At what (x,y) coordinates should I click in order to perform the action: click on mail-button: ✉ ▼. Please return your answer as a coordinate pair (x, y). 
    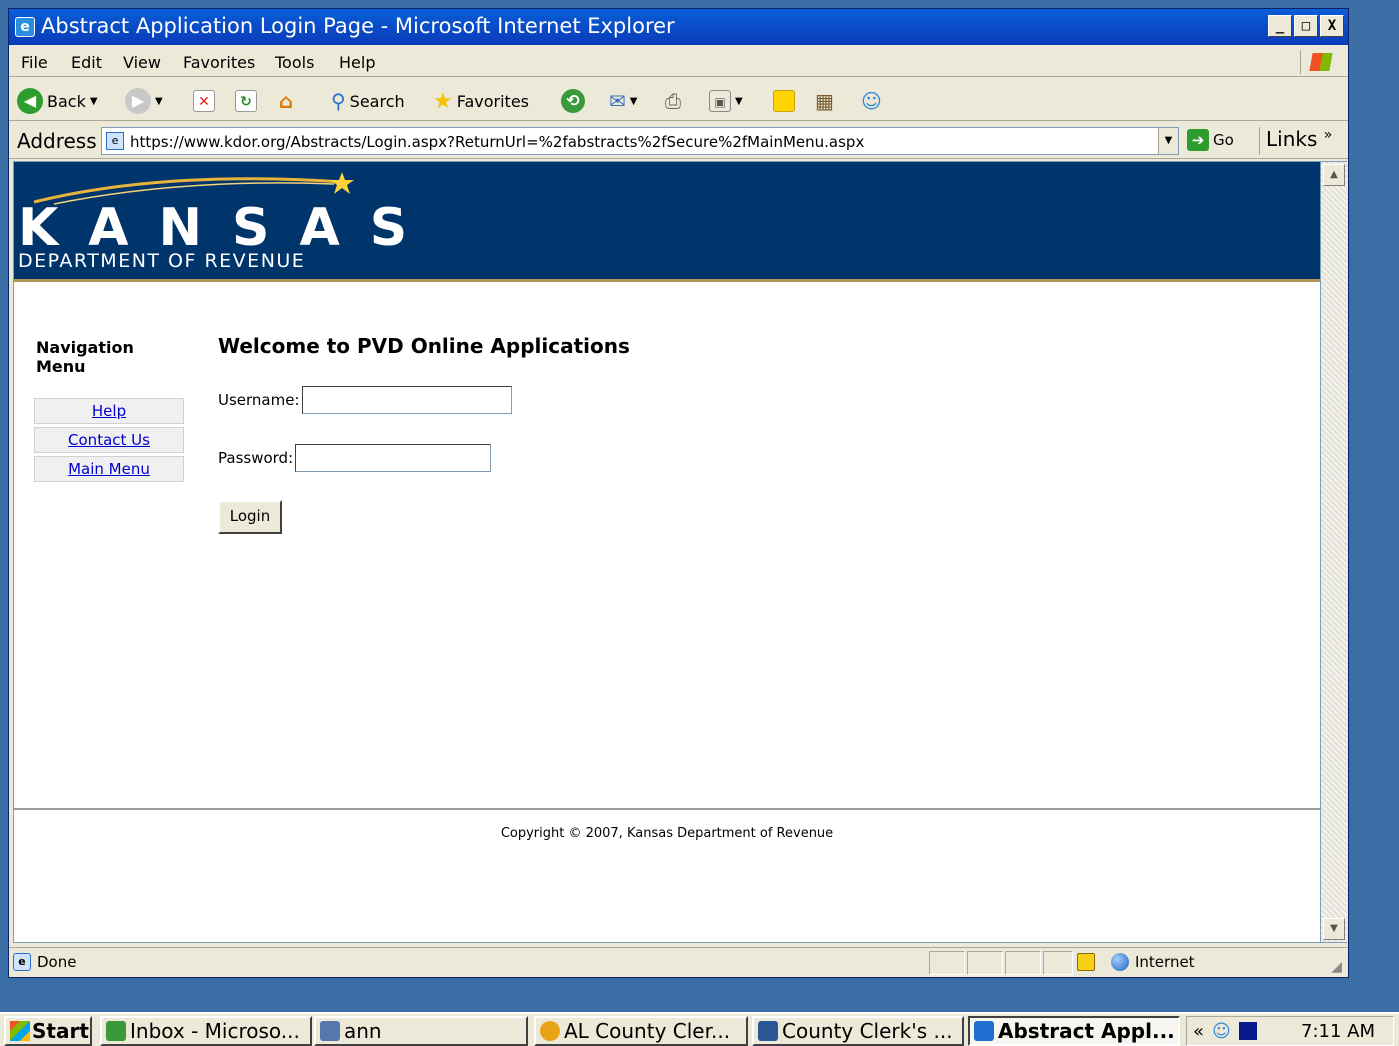
    Looking at the image, I should click on (623, 101).